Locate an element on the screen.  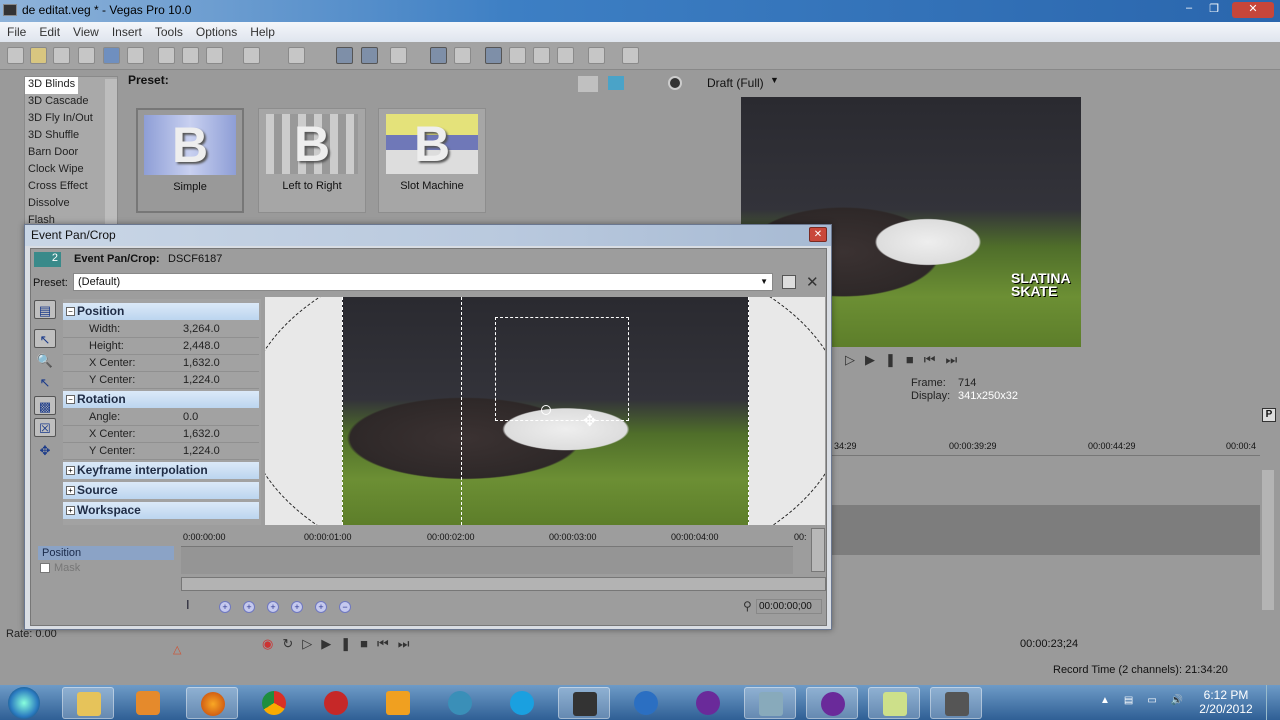
track-position: Position is located at coordinates (106, 553).